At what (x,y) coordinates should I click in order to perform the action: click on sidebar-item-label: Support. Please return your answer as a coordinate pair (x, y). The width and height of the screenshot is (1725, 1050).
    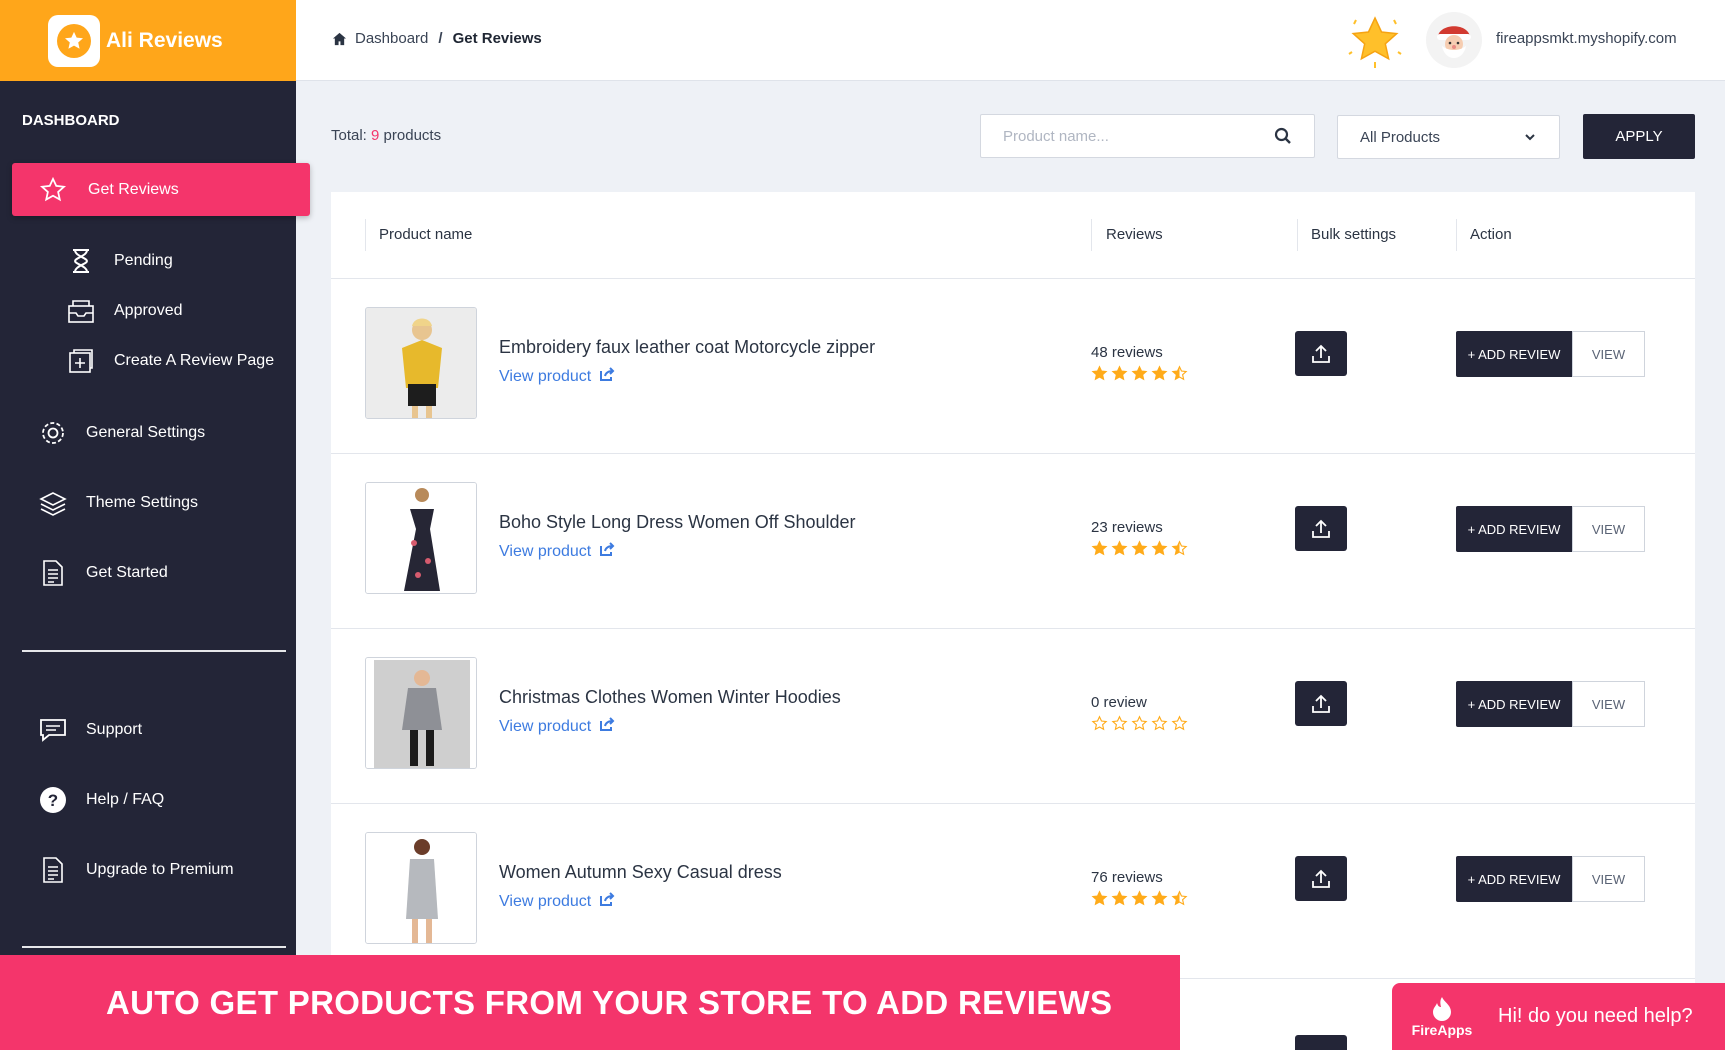
    Looking at the image, I should click on (114, 729).